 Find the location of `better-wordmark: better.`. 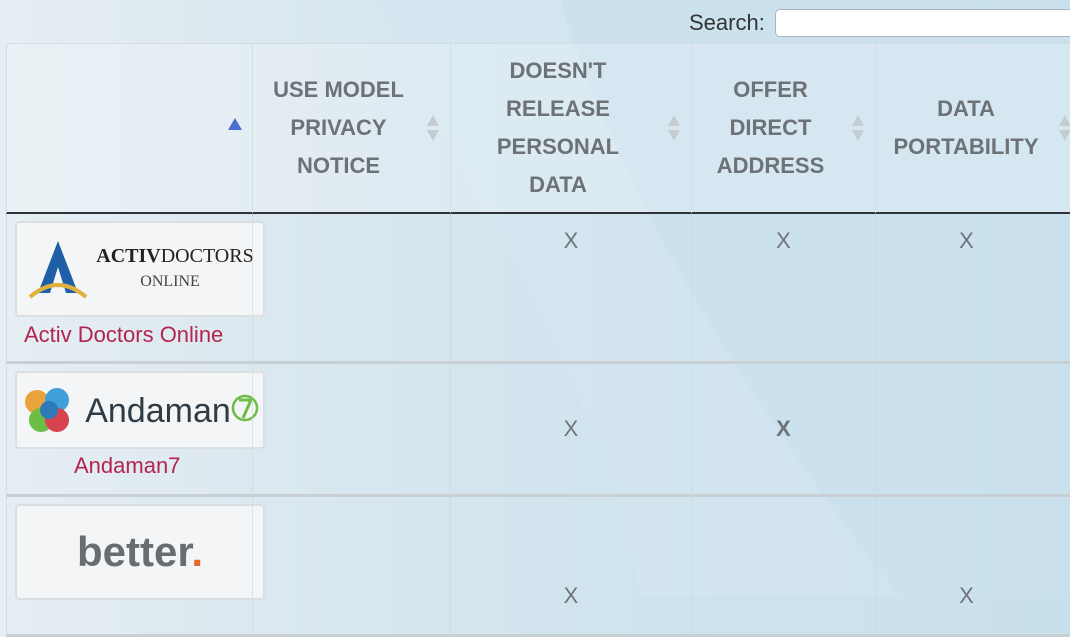

better-wordmark: better. is located at coordinates (140, 551).